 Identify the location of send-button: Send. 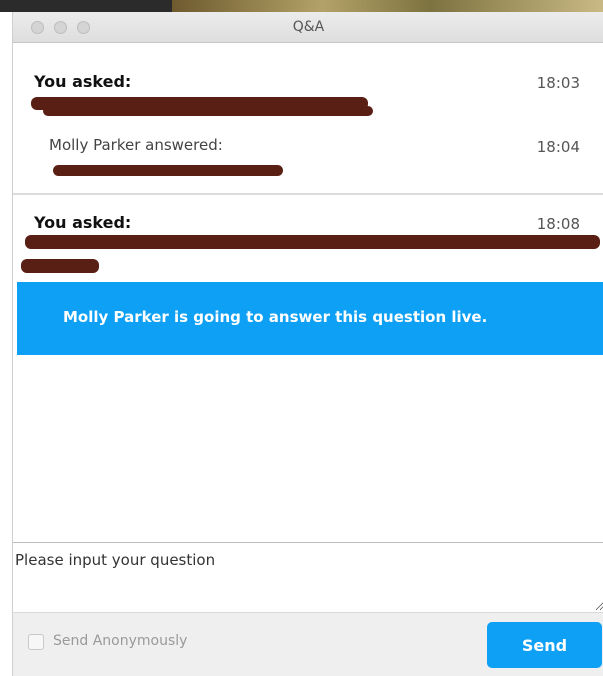
(544, 645).